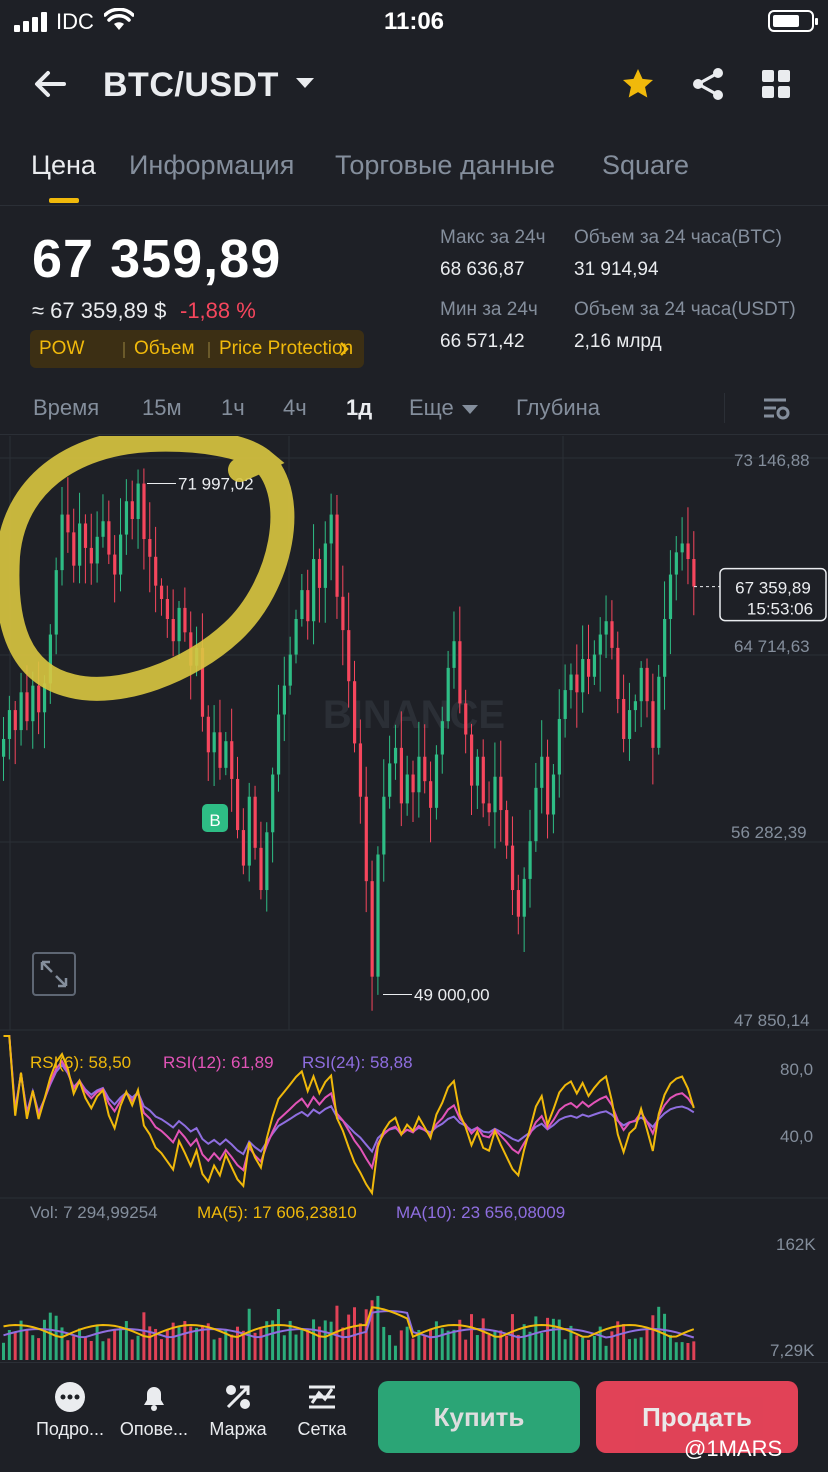 The height and width of the screenshot is (1472, 828). What do you see at coordinates (197, 349) in the screenshot?
I see `tag-bar: POW Объем Price Protection` at bounding box center [197, 349].